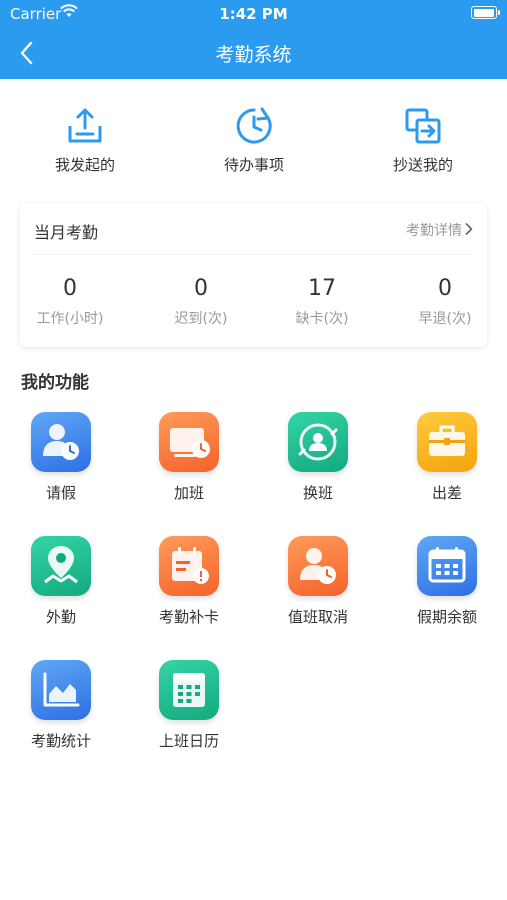 The image size is (507, 900). I want to click on quick-action-initiated: 我发起的, so click(85, 137).